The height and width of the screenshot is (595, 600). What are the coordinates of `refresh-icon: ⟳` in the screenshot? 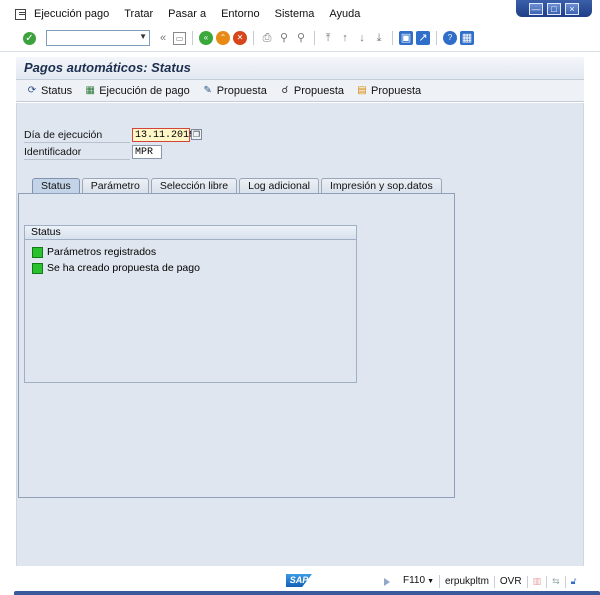 It's located at (32, 90).